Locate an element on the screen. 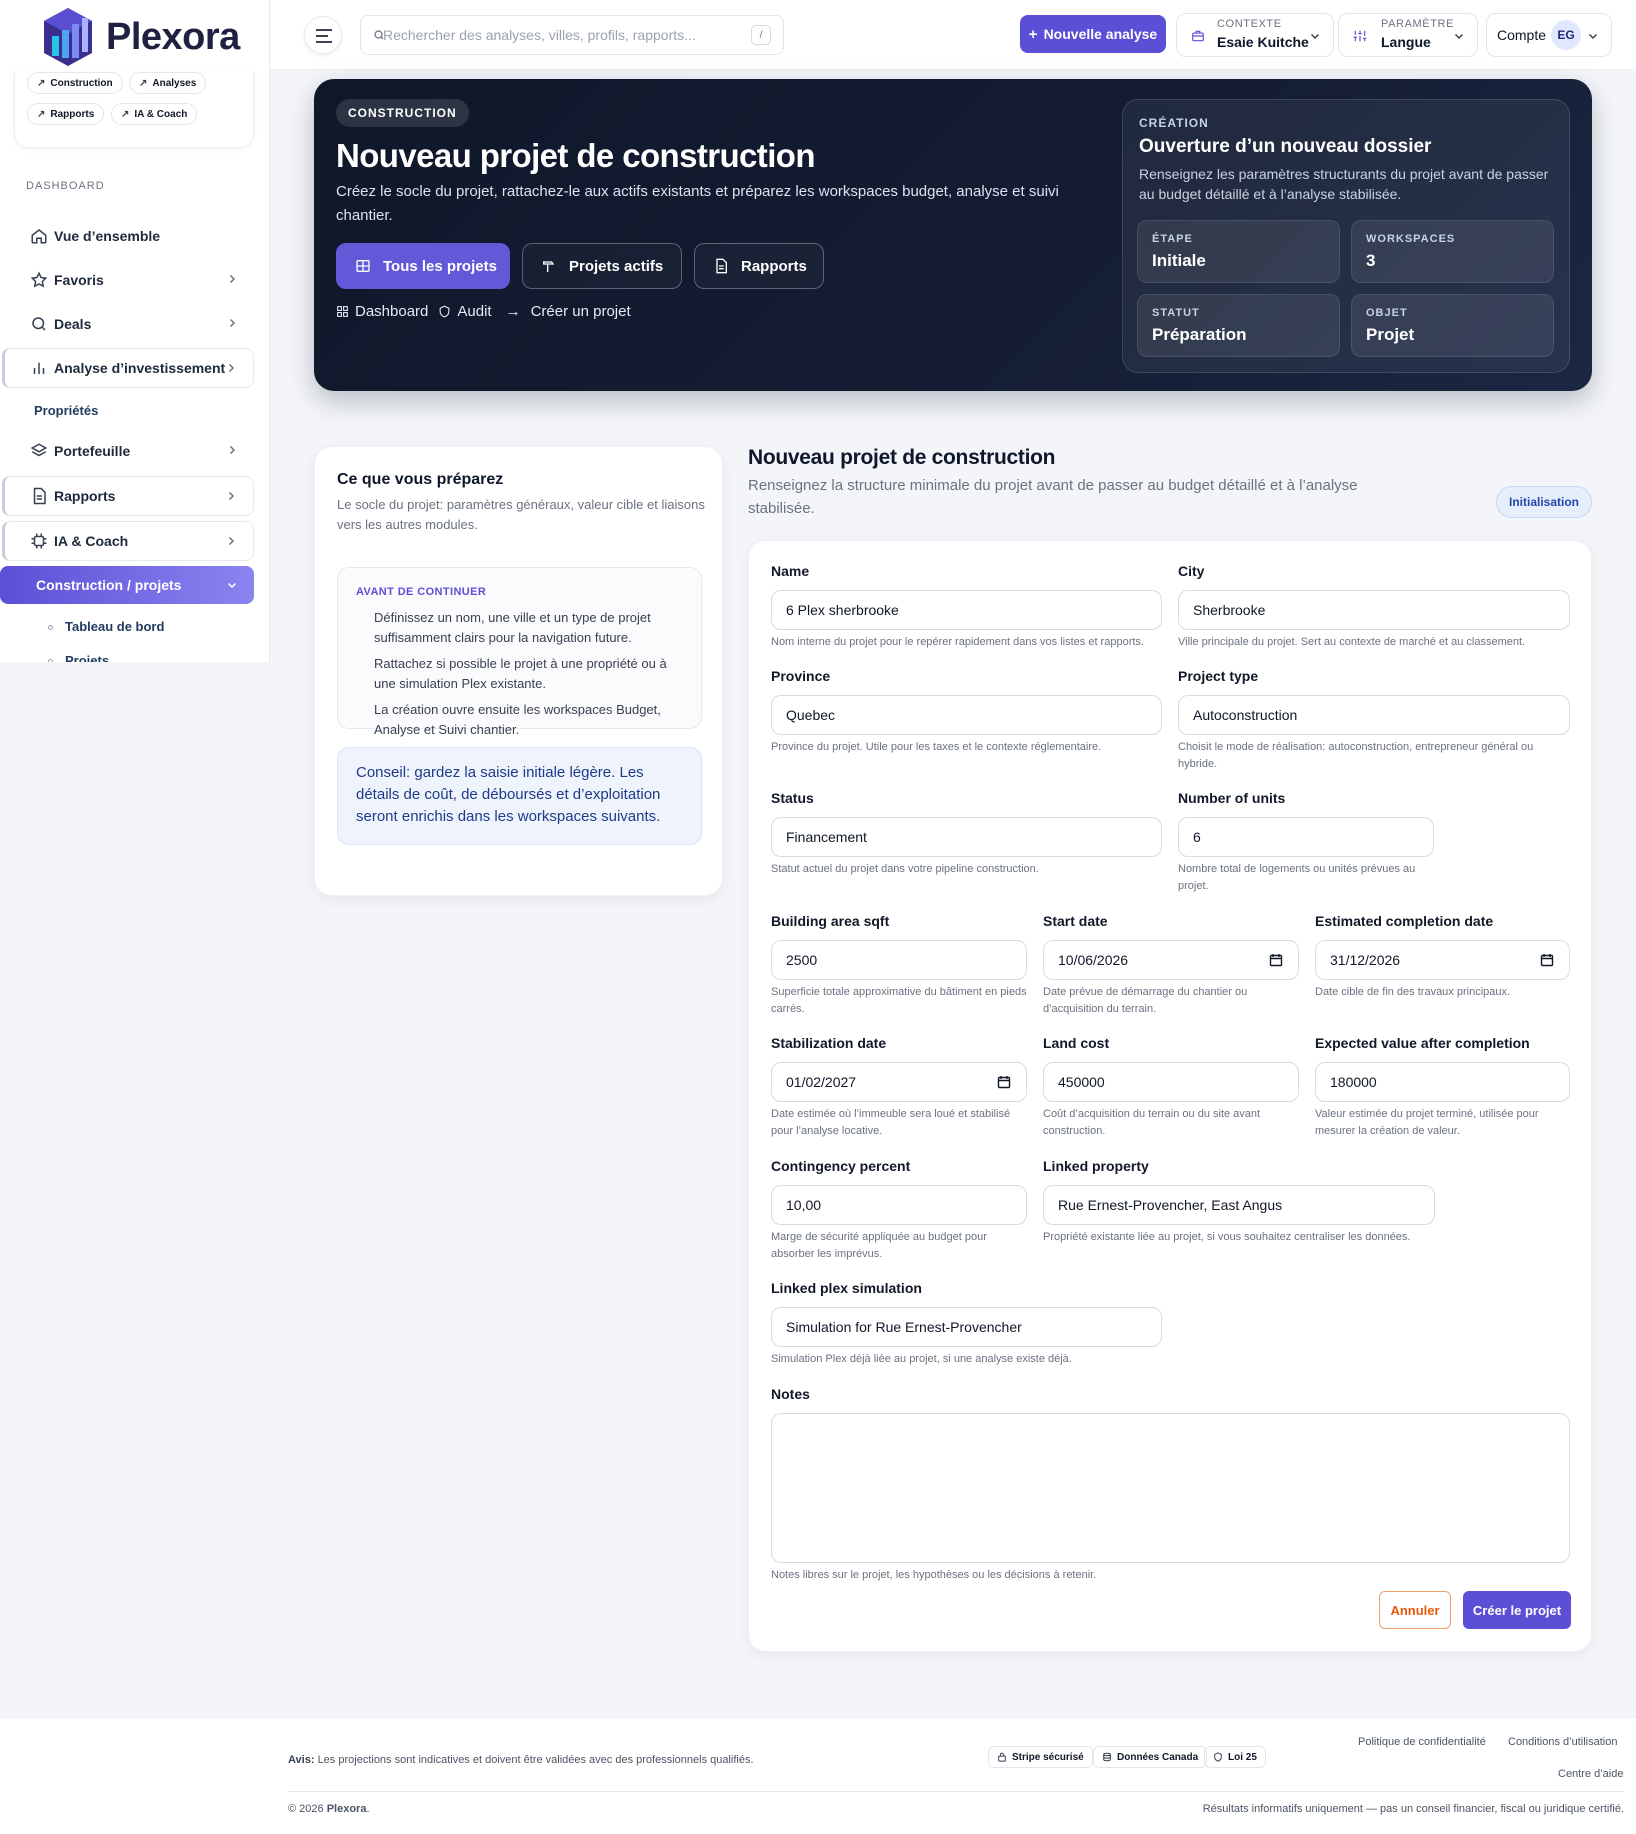  sidebar-item-ia-coach: IA & Coach is located at coordinates (128, 541).